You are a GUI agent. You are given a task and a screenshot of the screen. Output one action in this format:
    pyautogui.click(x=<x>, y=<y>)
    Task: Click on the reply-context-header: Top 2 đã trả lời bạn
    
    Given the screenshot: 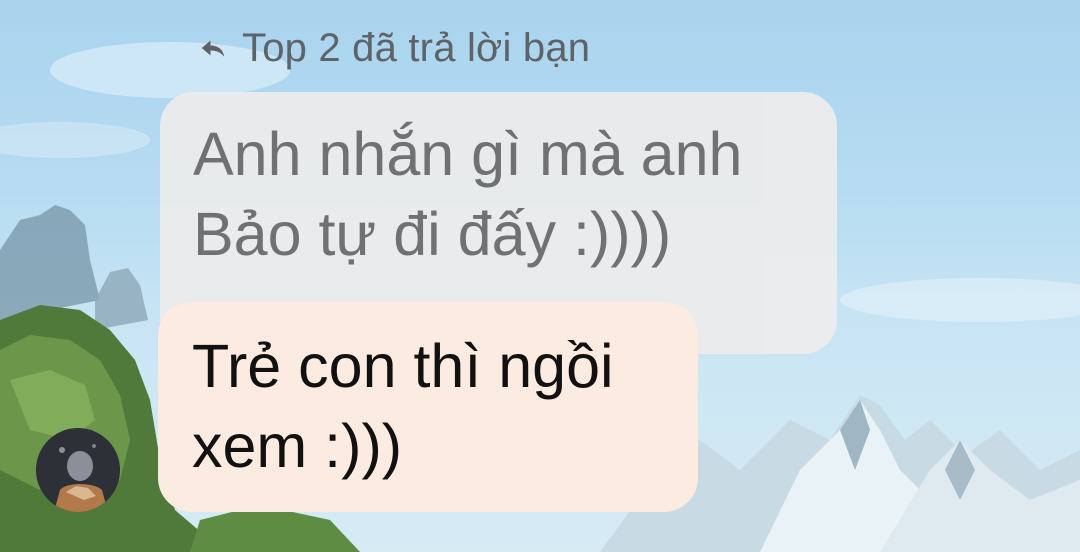 What is the action you would take?
    pyautogui.click(x=394, y=48)
    